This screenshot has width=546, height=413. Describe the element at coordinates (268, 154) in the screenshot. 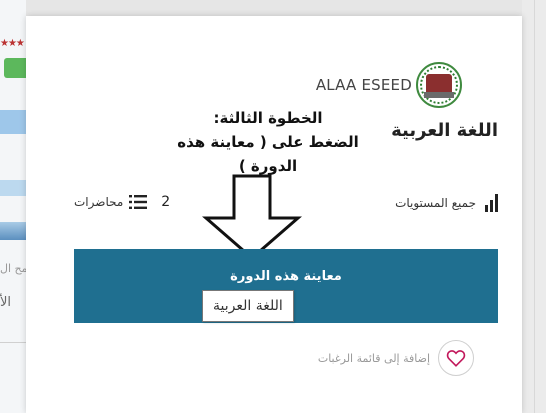

I see `instruction-line-2: الضغط على ( معاينة هذه الدورة )` at that location.